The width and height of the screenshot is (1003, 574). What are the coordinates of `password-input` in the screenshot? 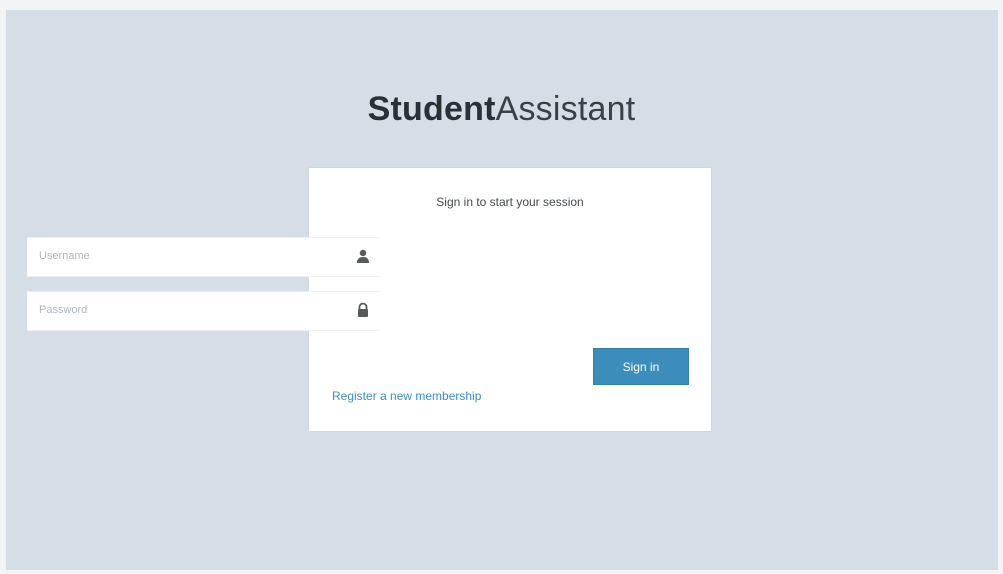 It's located at (188, 310).